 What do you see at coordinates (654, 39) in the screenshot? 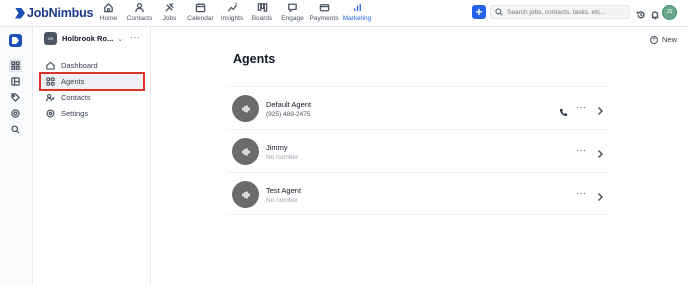
I see `plus-circle-icon: +` at bounding box center [654, 39].